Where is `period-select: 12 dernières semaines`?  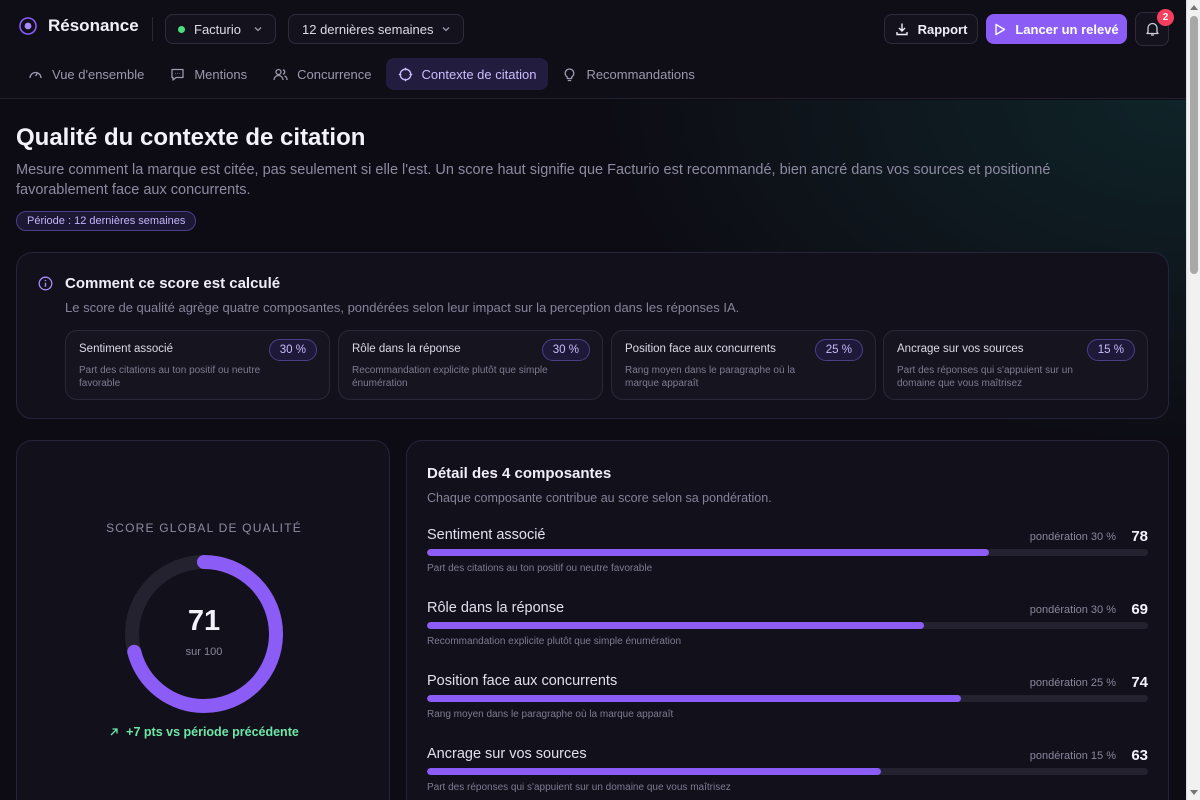
period-select: 12 dernières semaines is located at coordinates (376, 29).